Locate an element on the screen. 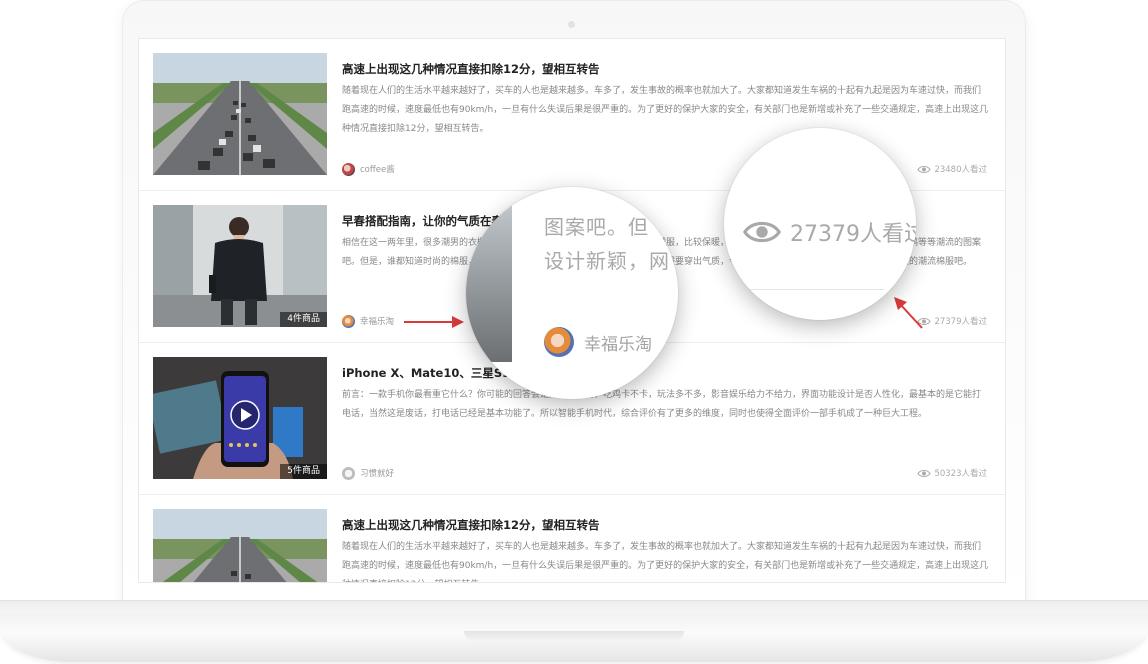 The image size is (1148, 664). author-name: 幸福乐淘 is located at coordinates (377, 321).